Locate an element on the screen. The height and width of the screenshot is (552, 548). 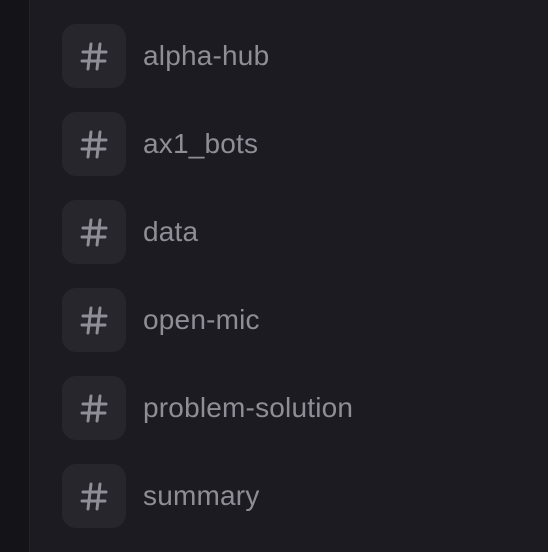
server-rail is located at coordinates (14, 276).